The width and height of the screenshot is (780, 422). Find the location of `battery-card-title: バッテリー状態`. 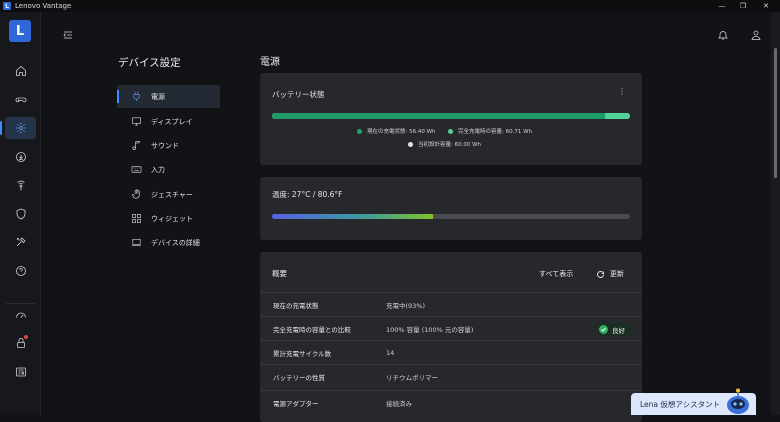

battery-card-title: バッテリー状態 is located at coordinates (298, 94).